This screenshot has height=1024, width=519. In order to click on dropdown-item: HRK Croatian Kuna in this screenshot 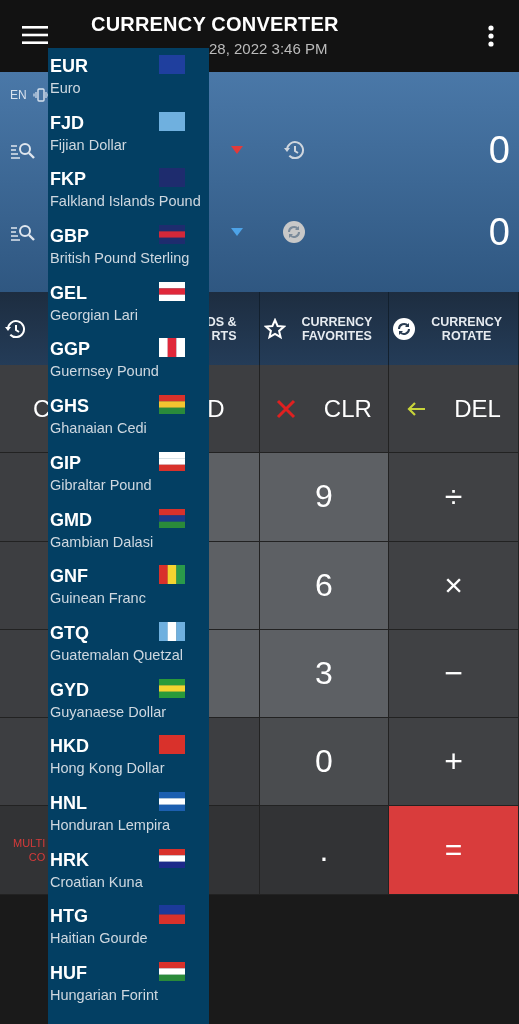, I will do `click(128, 870)`.